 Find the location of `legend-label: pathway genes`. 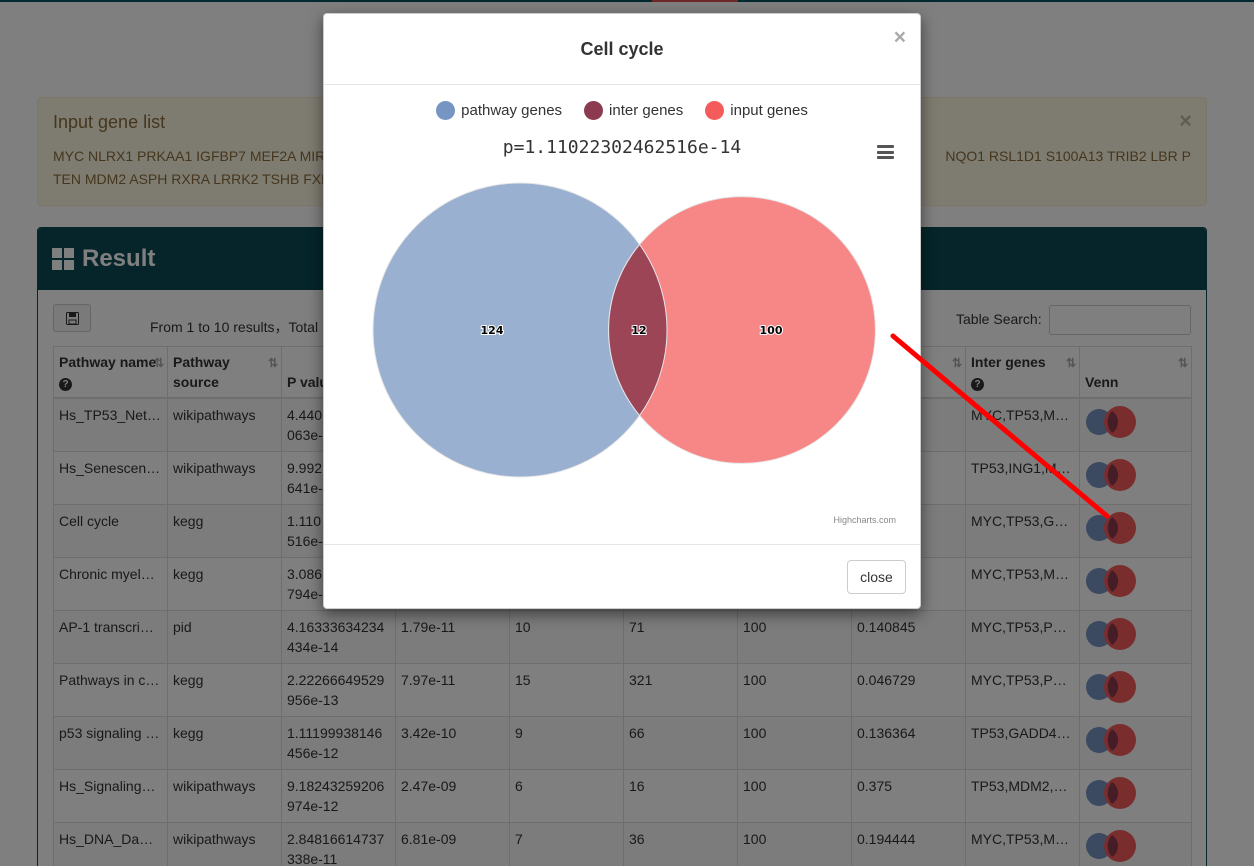

legend-label: pathway genes is located at coordinates (512, 110).